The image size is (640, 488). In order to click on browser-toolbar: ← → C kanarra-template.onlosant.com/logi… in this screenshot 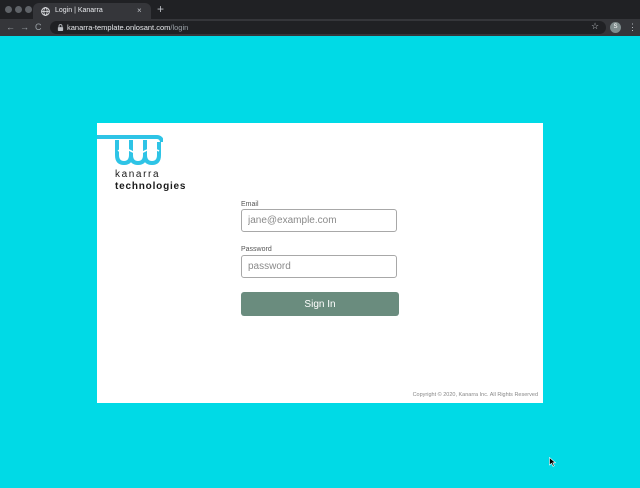, I will do `click(320, 27)`.